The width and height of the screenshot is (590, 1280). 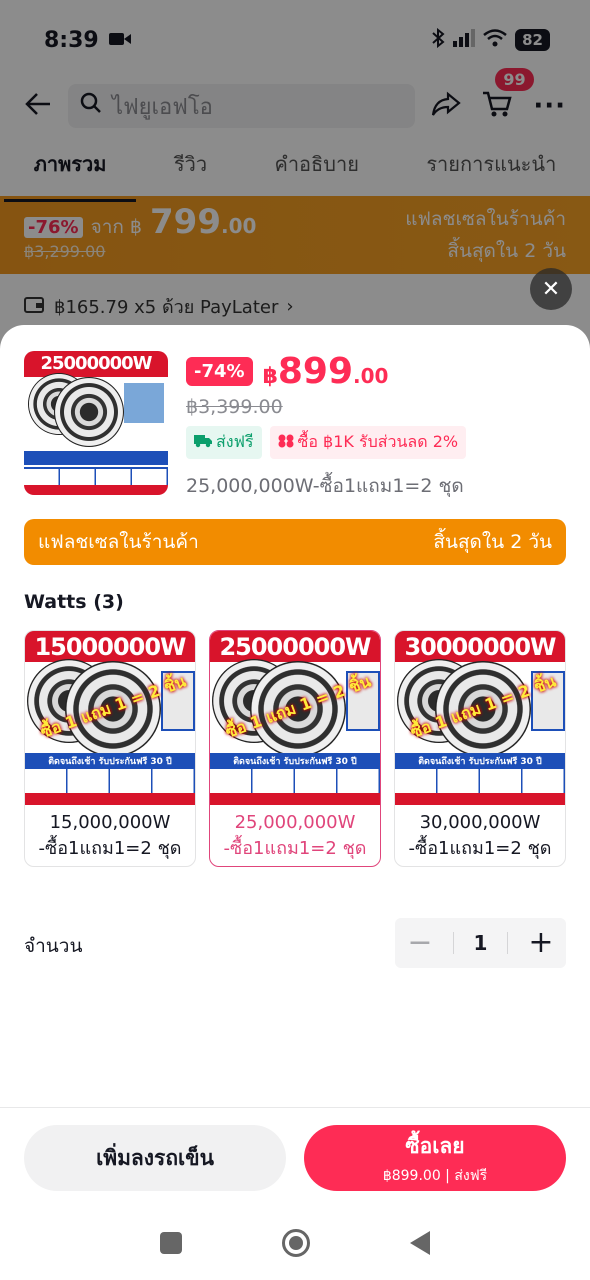 What do you see at coordinates (96, 364) in the screenshot?
I see `thumb-title: 25000000W` at bounding box center [96, 364].